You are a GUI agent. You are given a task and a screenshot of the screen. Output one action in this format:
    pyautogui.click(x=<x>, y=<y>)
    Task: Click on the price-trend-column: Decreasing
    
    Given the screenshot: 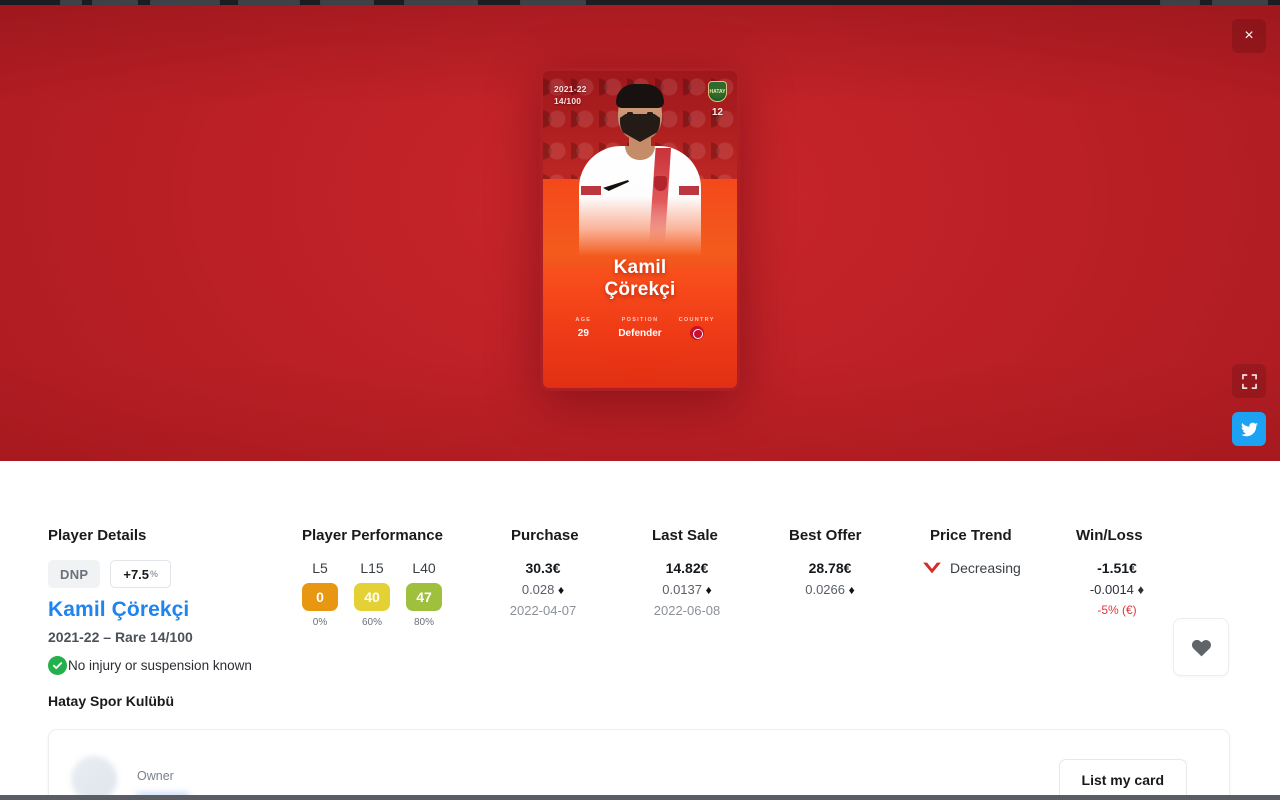 What is the action you would take?
    pyautogui.click(x=971, y=568)
    